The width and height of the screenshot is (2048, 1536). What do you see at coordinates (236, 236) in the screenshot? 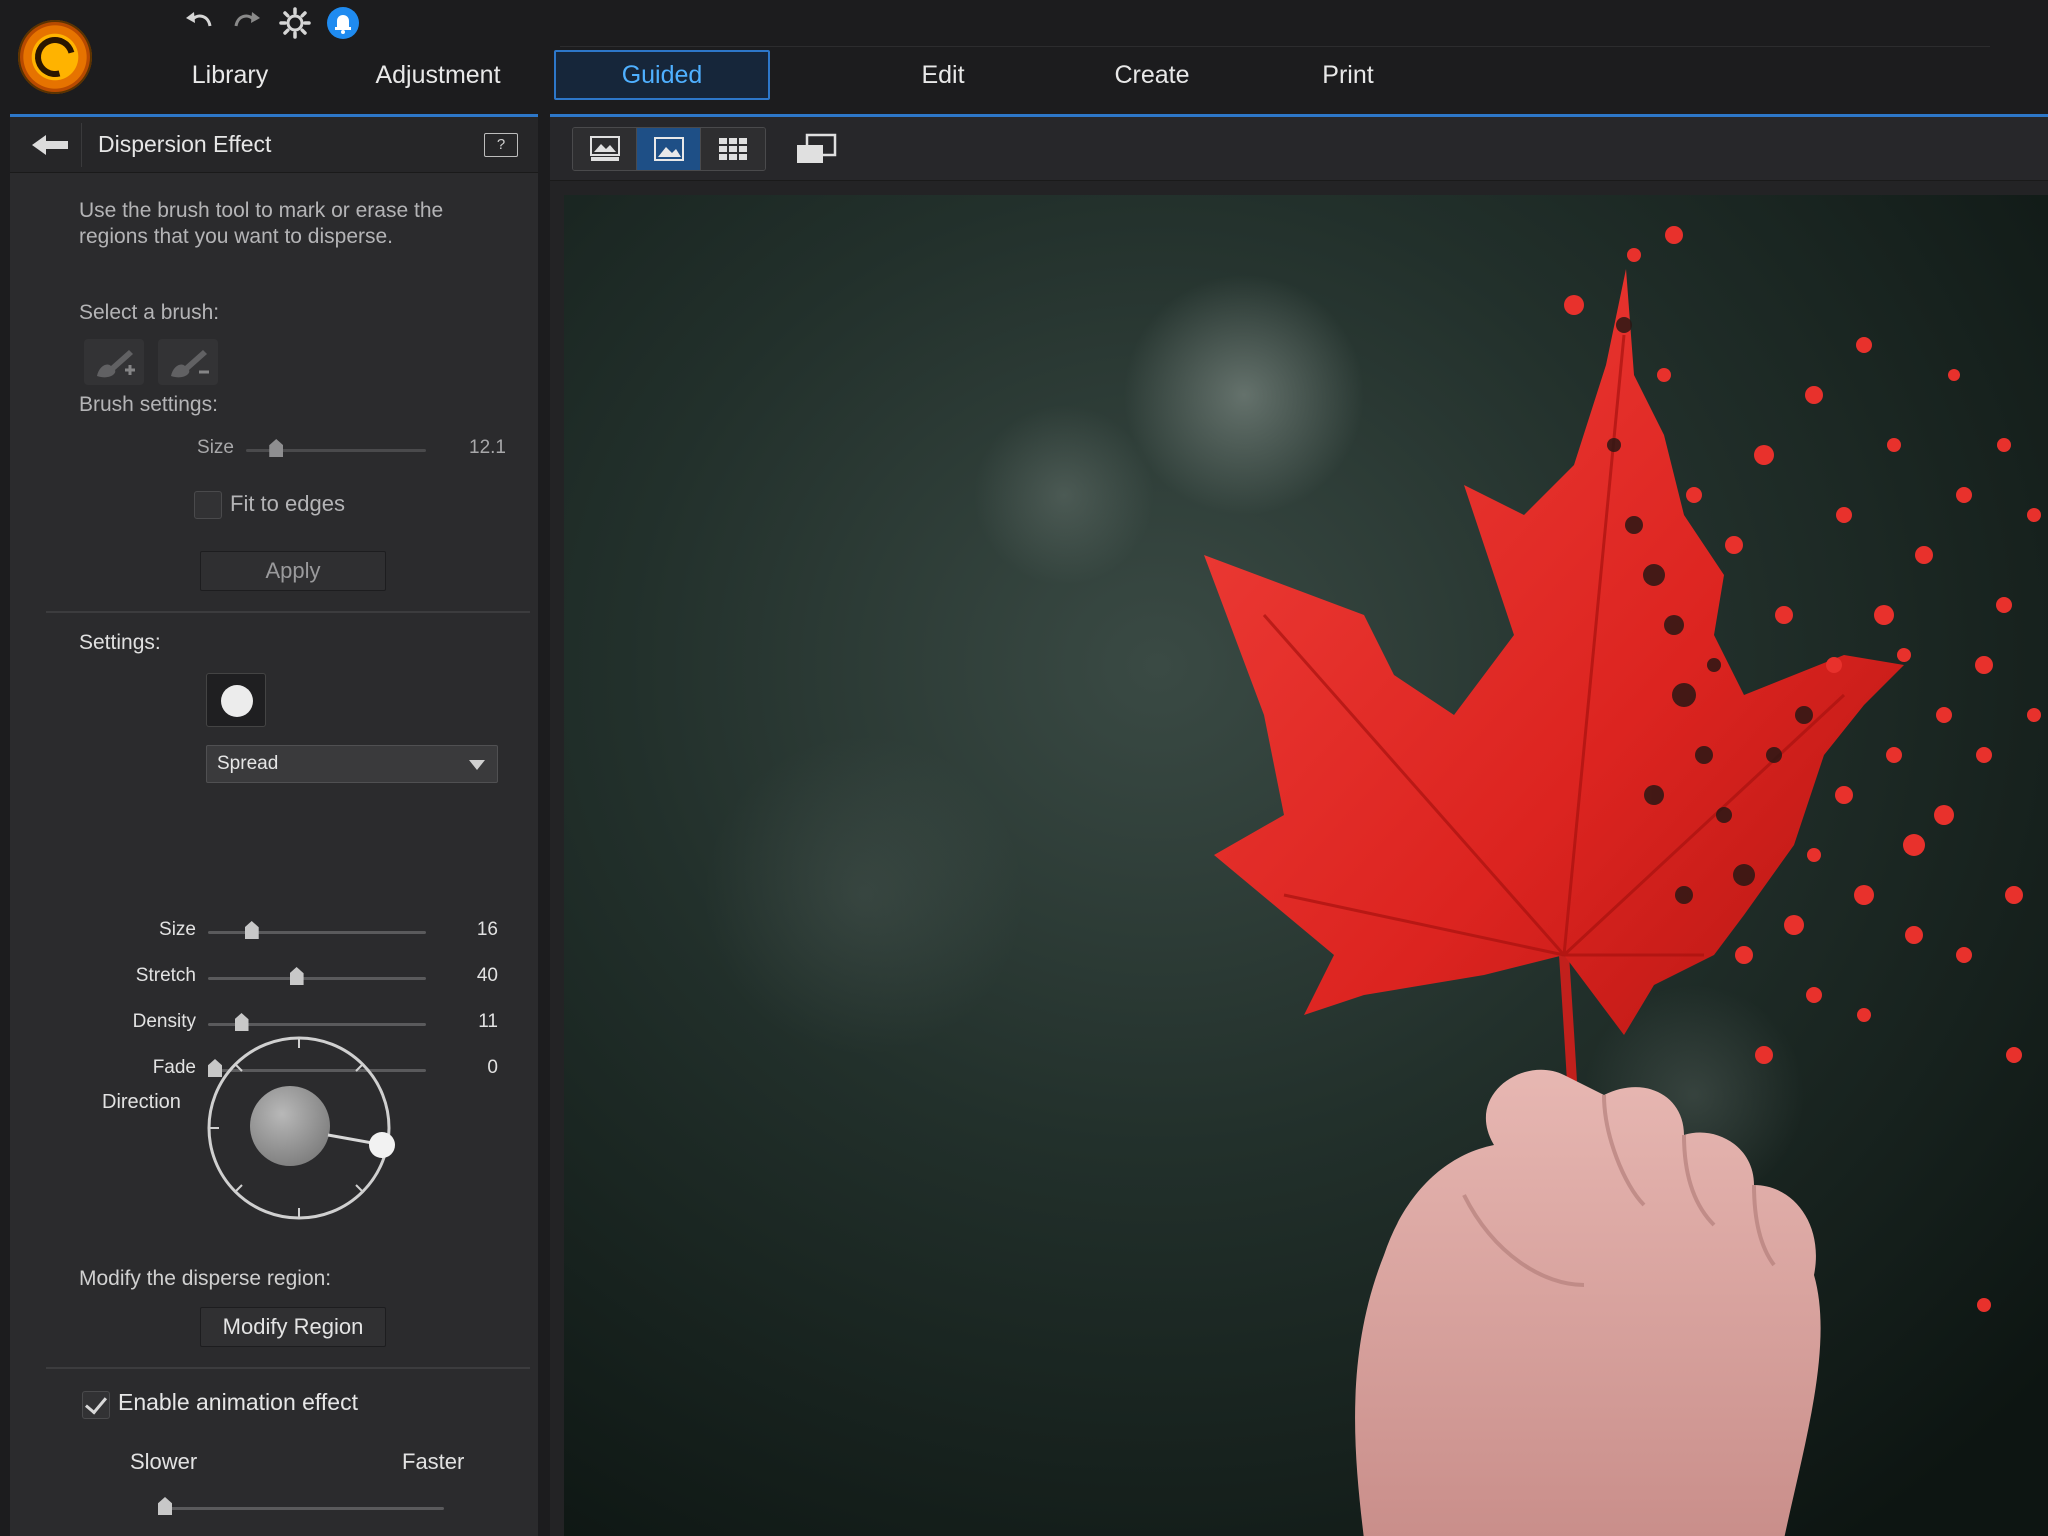
I see `instructions-line-2: regions that you want to disperse.` at bounding box center [236, 236].